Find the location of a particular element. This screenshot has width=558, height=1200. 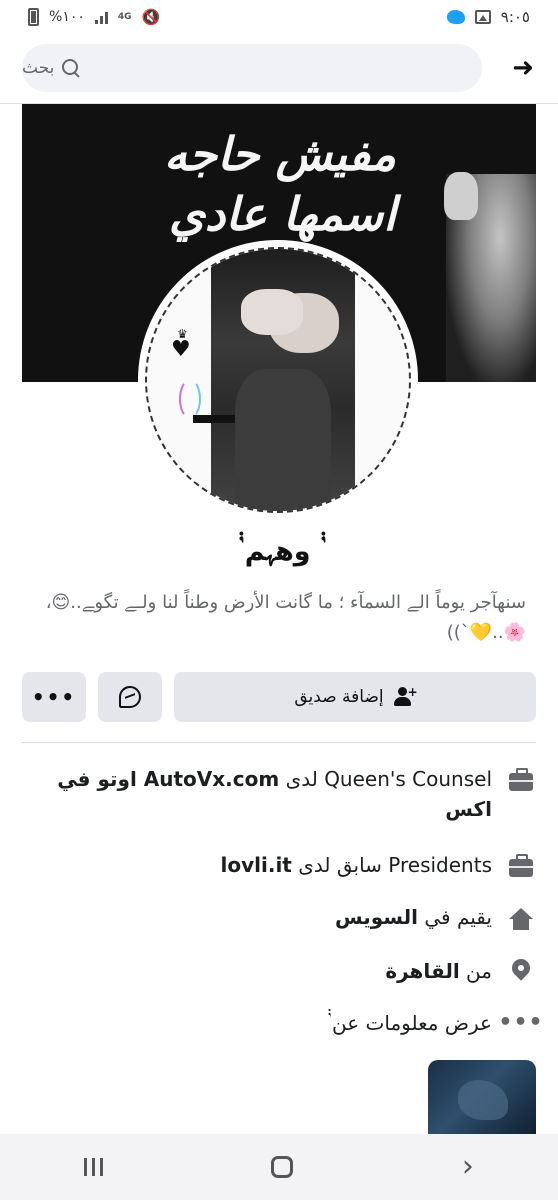

workplace-link: lovli.it is located at coordinates (256, 865).